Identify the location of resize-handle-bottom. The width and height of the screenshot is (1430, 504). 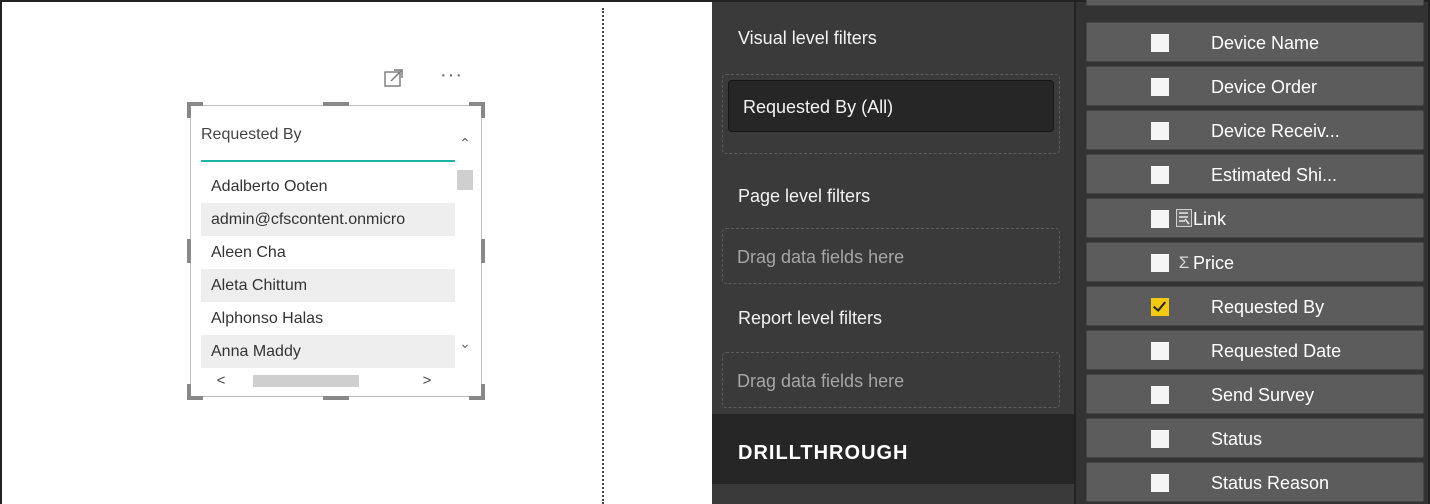
(336, 398).